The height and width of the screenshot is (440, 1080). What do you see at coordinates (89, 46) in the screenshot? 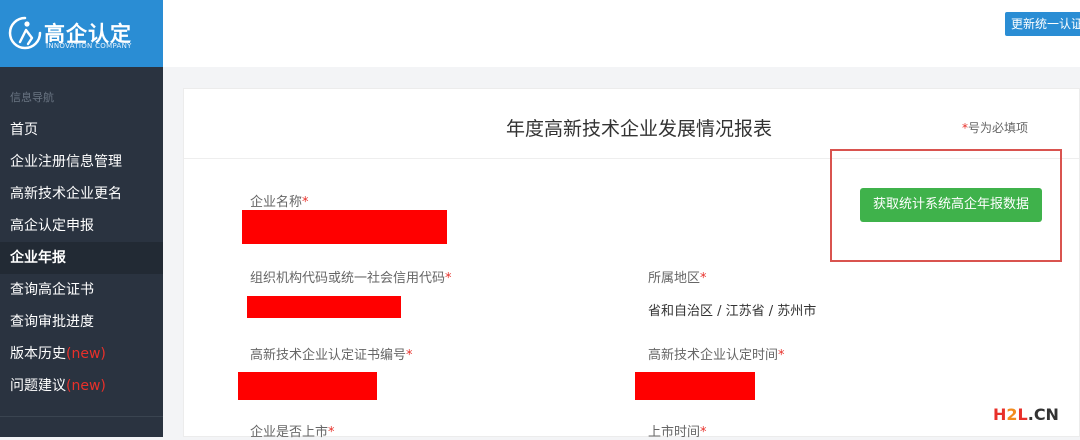
I see `logo-subtitle: INNOVATION COMPANY` at bounding box center [89, 46].